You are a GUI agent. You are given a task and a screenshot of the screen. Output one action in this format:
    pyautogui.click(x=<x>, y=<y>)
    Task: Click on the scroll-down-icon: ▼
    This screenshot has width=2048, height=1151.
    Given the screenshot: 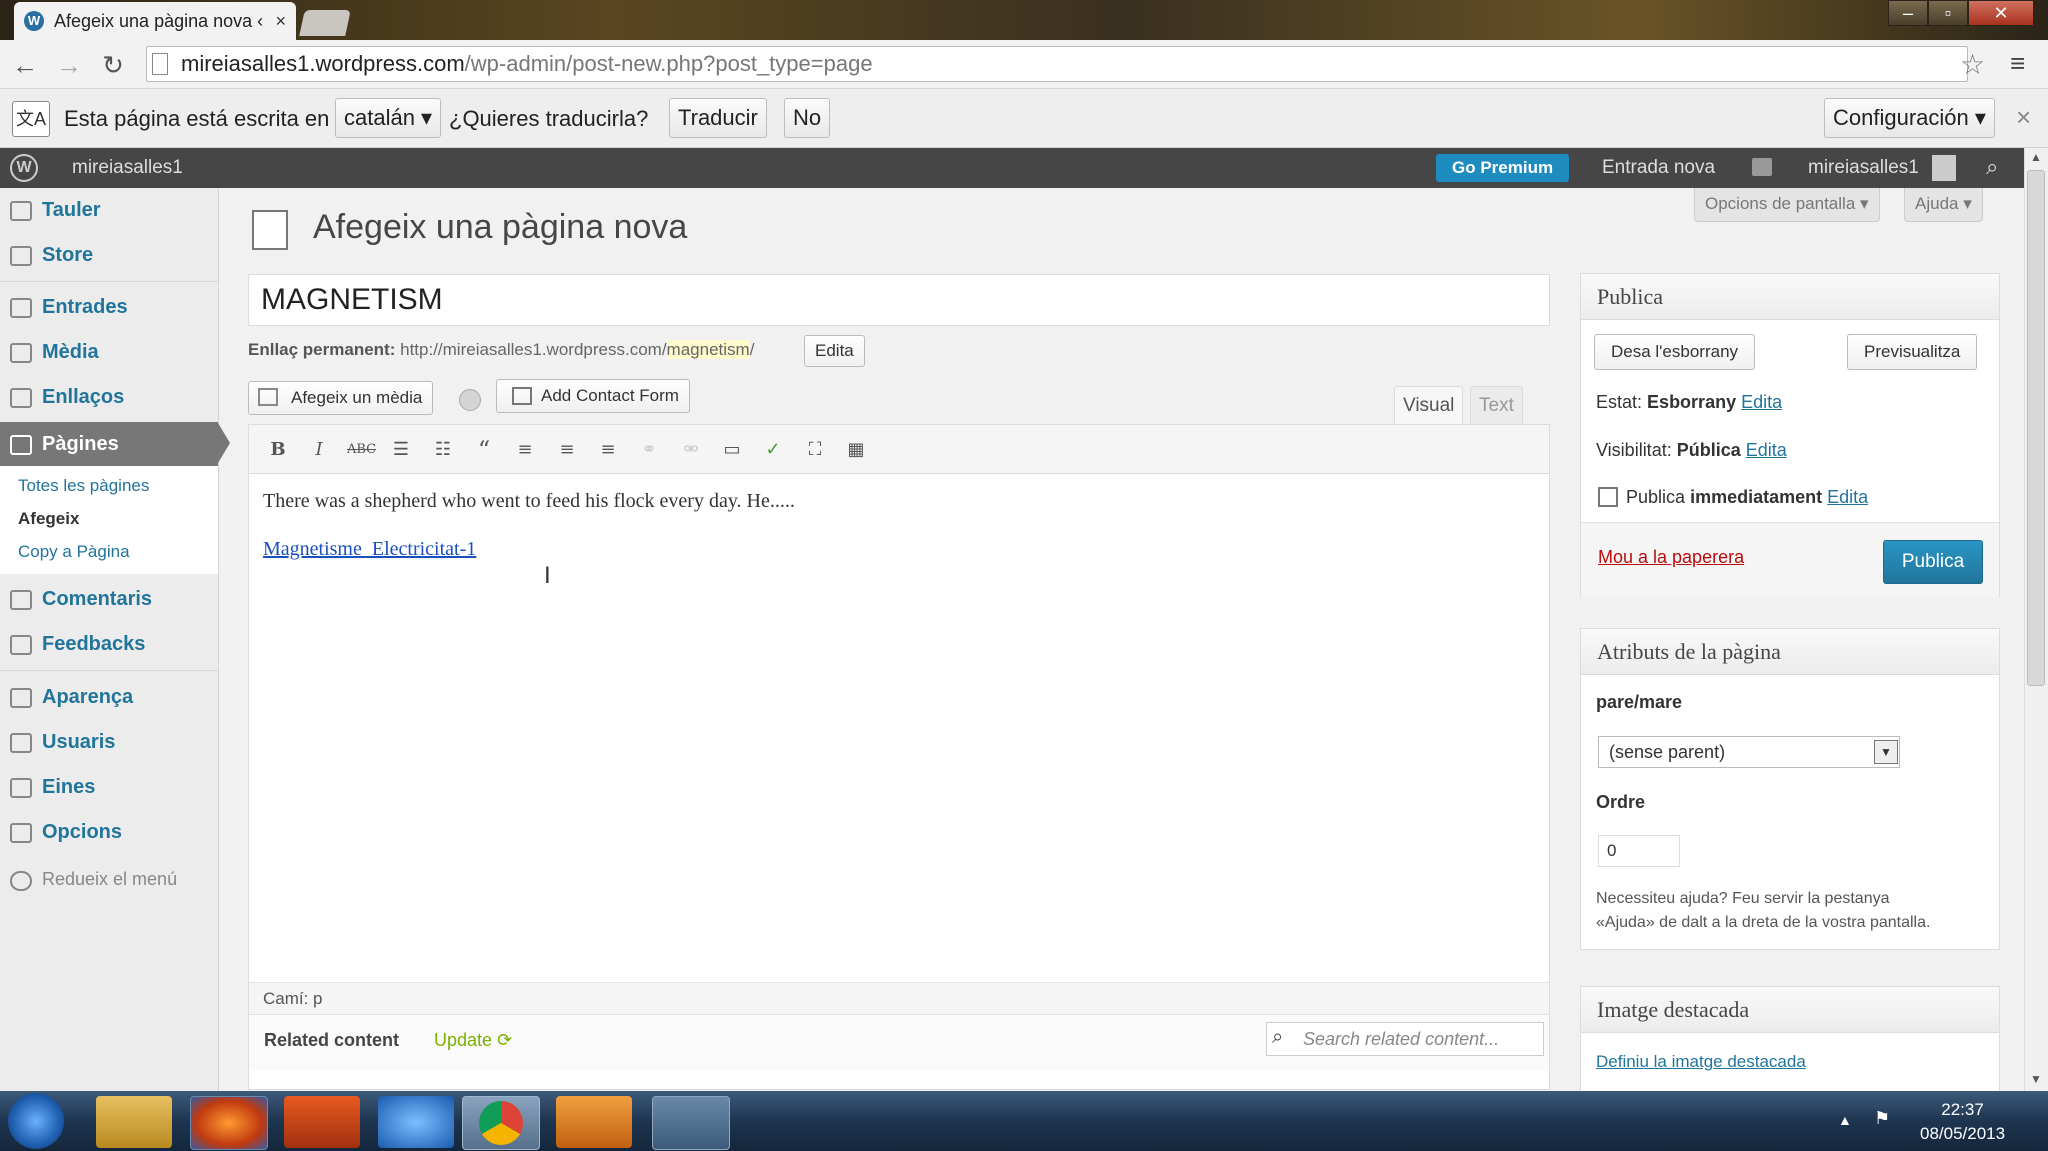 What is the action you would take?
    pyautogui.click(x=2036, y=1079)
    